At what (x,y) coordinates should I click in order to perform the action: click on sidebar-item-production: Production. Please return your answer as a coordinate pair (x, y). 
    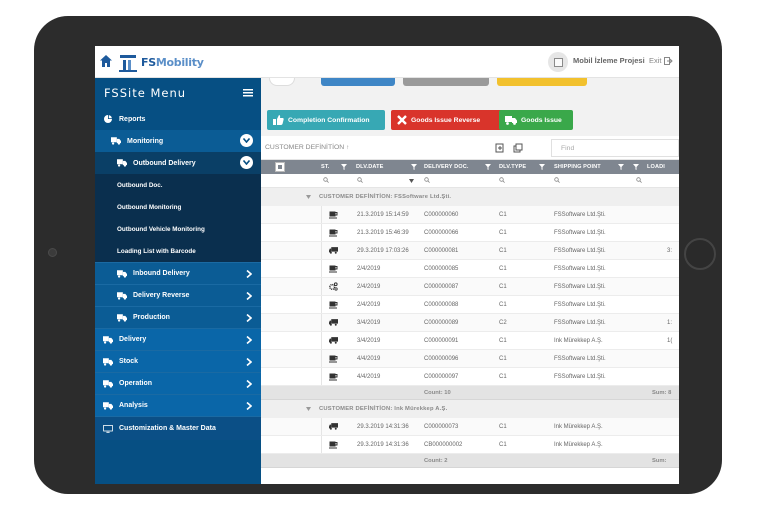
    Looking at the image, I should click on (178, 317).